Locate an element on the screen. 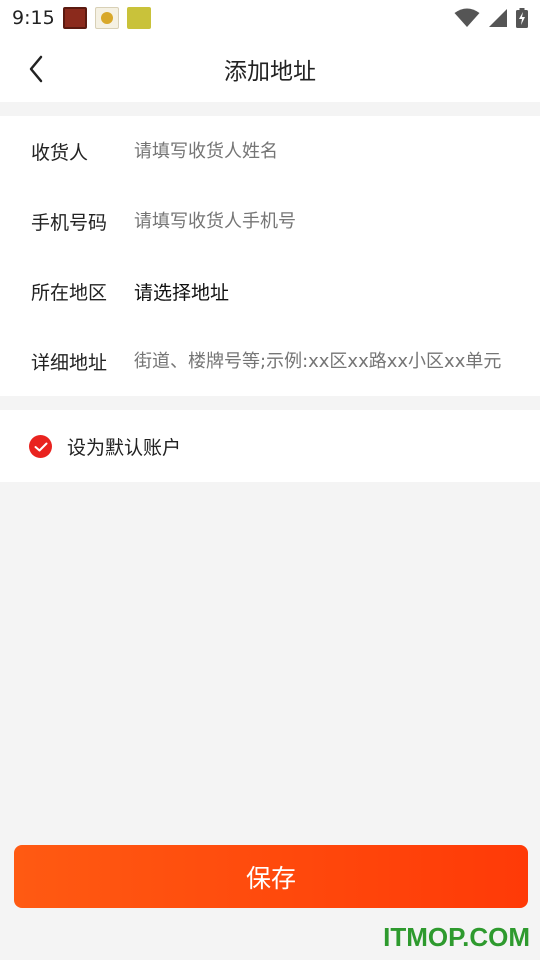 This screenshot has height=960, width=540. battery-charging-icon is located at coordinates (522, 18).